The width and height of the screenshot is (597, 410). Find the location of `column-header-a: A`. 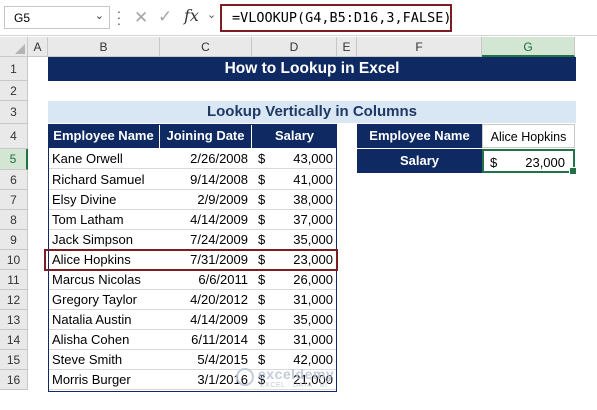

column-header-a: A is located at coordinates (38, 47).